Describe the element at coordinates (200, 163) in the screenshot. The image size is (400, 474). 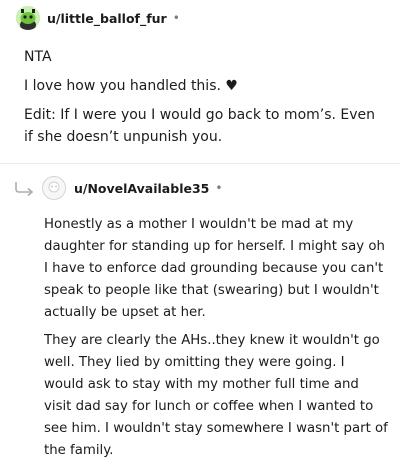
I see `divider` at that location.